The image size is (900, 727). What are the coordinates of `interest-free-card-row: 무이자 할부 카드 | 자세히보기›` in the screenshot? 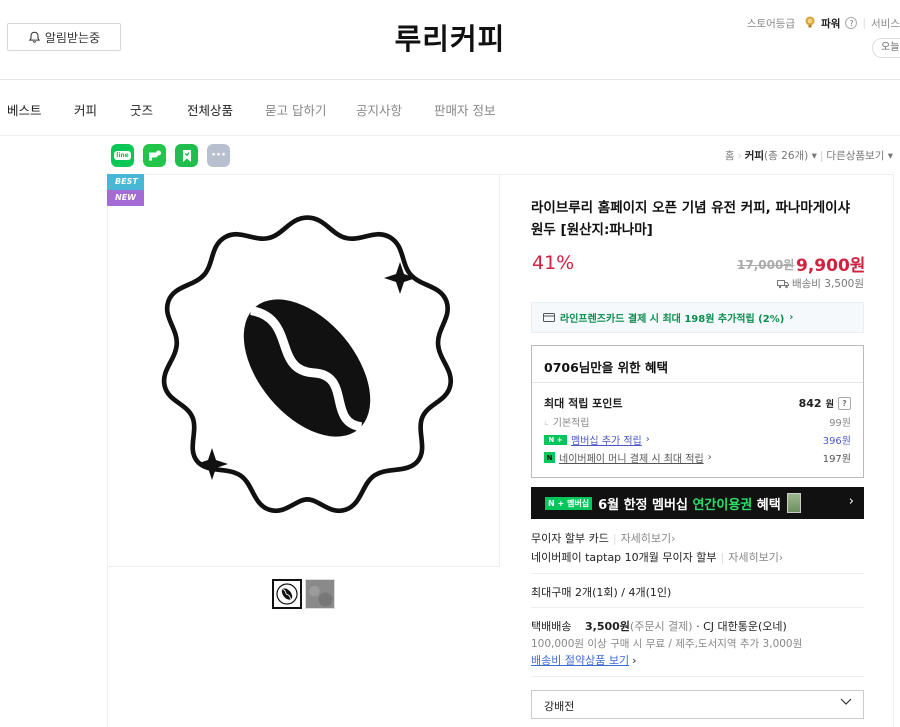 It's located at (603, 538).